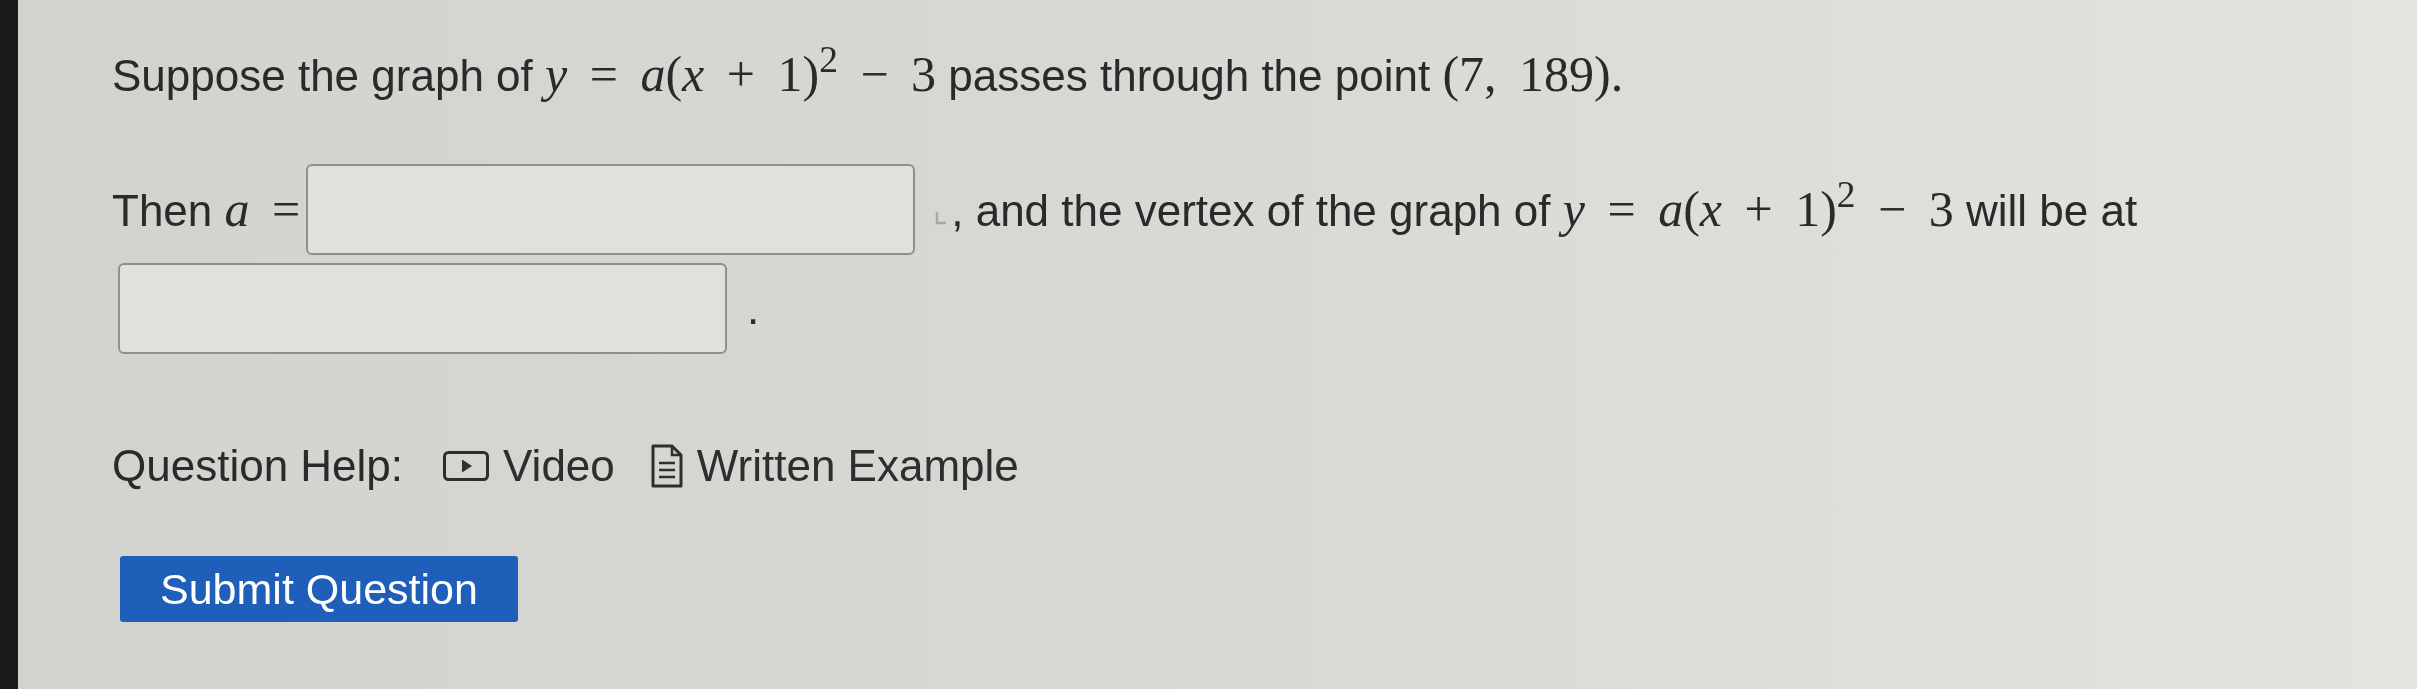 The image size is (2417, 689). What do you see at coordinates (753, 308) in the screenshot?
I see `prompt-text: .` at bounding box center [753, 308].